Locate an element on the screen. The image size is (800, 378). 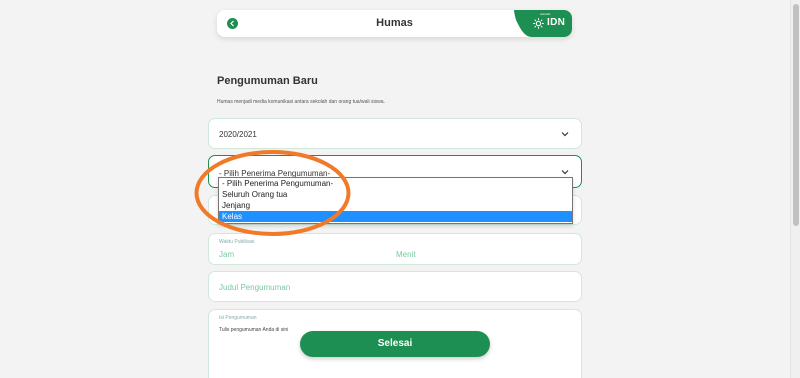
dropdown-option: - Pilih Penerima Pengumuman- is located at coordinates (395, 183).